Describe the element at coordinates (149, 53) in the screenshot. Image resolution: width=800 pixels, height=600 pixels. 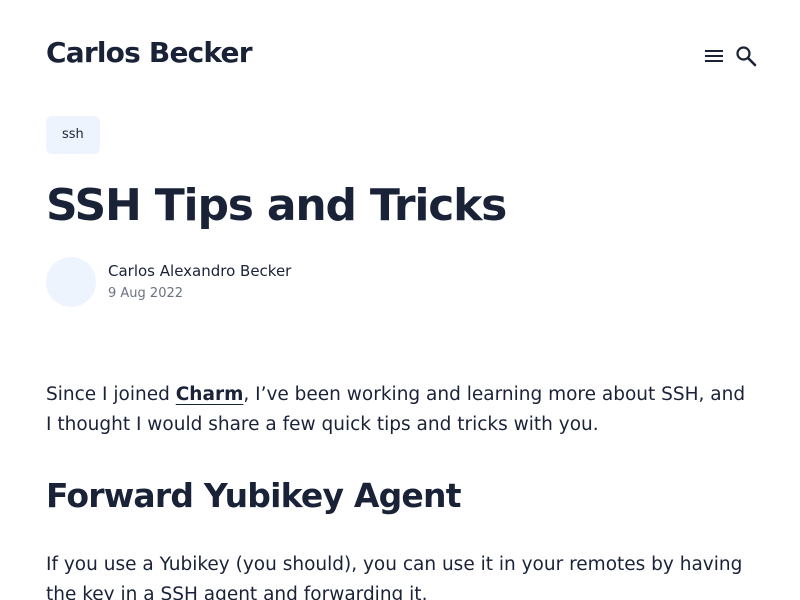
I see `site-title-link: Carlos Becker` at that location.